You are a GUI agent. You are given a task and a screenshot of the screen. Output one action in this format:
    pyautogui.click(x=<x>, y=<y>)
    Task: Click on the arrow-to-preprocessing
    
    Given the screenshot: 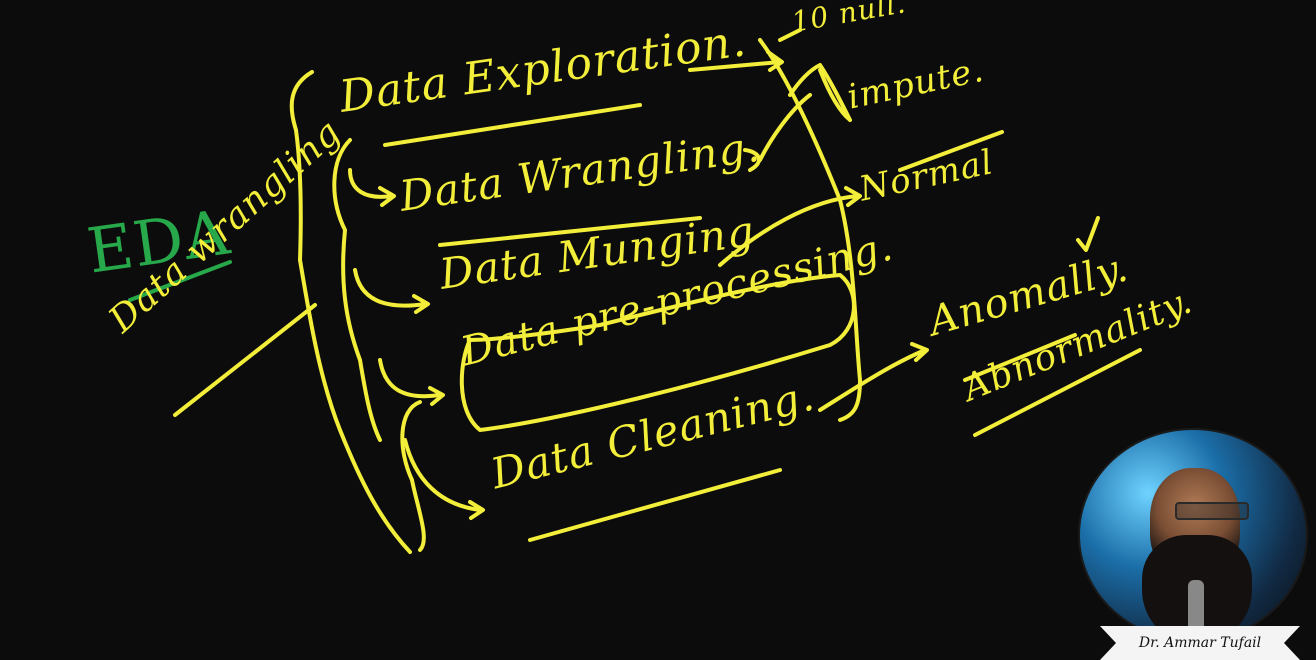 What is the action you would take?
    pyautogui.click(x=411, y=382)
    